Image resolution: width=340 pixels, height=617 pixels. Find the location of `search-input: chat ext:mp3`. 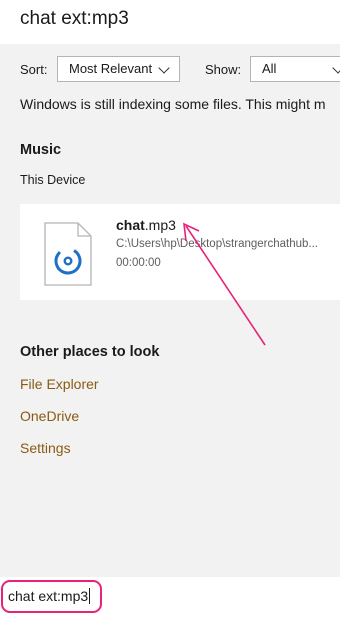

search-input: chat ext:mp3 is located at coordinates (49, 596).